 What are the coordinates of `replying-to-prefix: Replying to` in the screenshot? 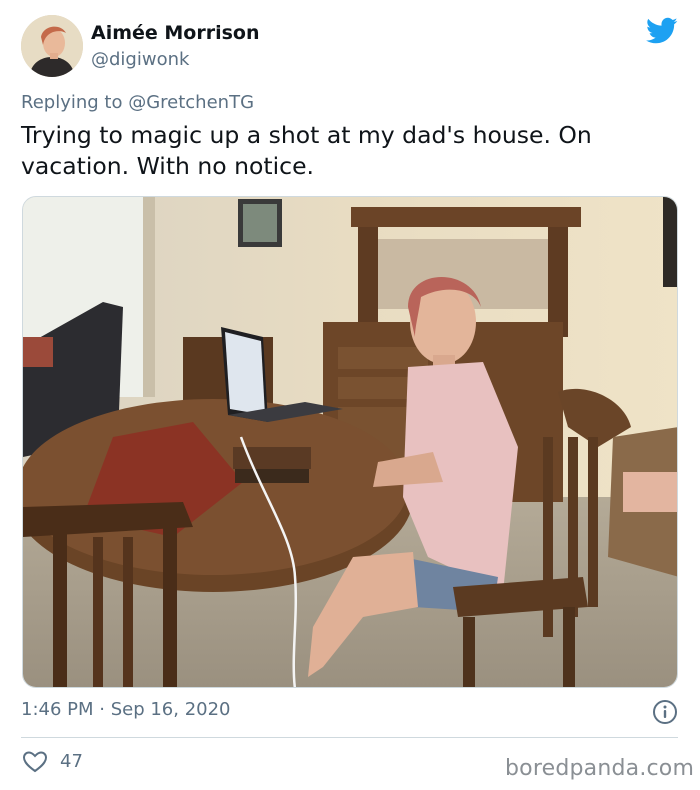 It's located at (75, 102).